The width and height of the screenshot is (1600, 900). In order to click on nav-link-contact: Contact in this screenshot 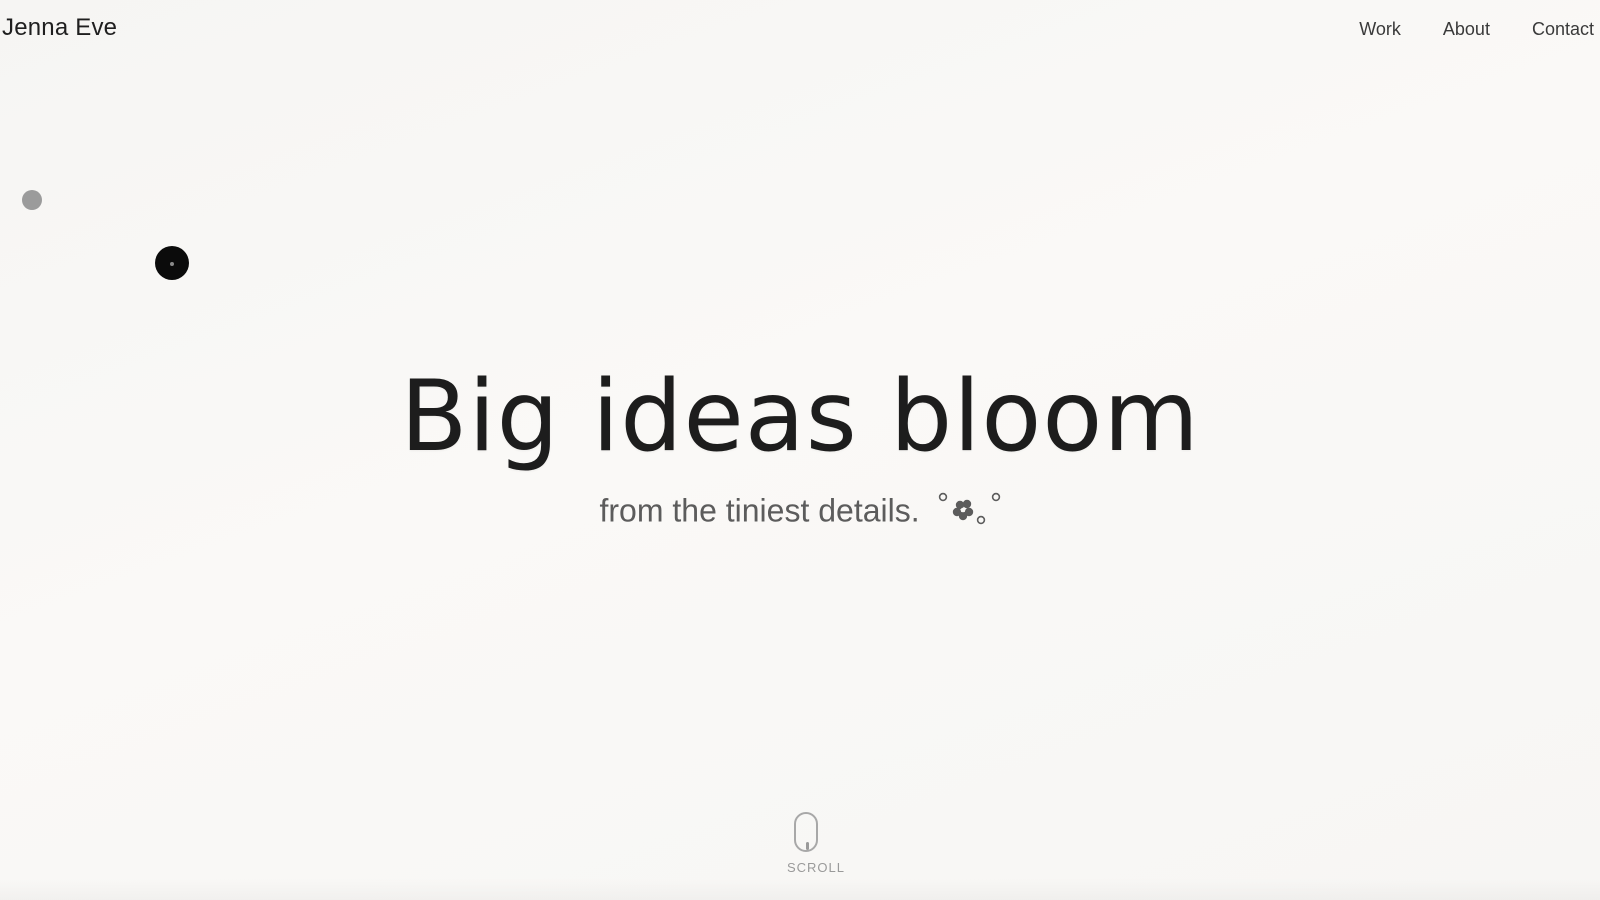, I will do `click(1563, 29)`.